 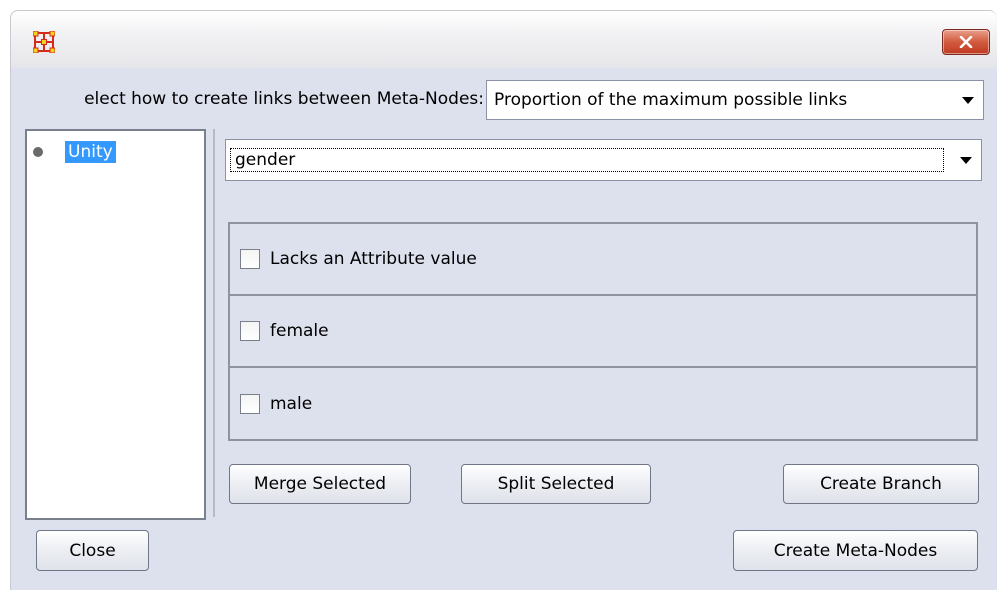 What do you see at coordinates (503, 39) in the screenshot?
I see `title-bar` at bounding box center [503, 39].